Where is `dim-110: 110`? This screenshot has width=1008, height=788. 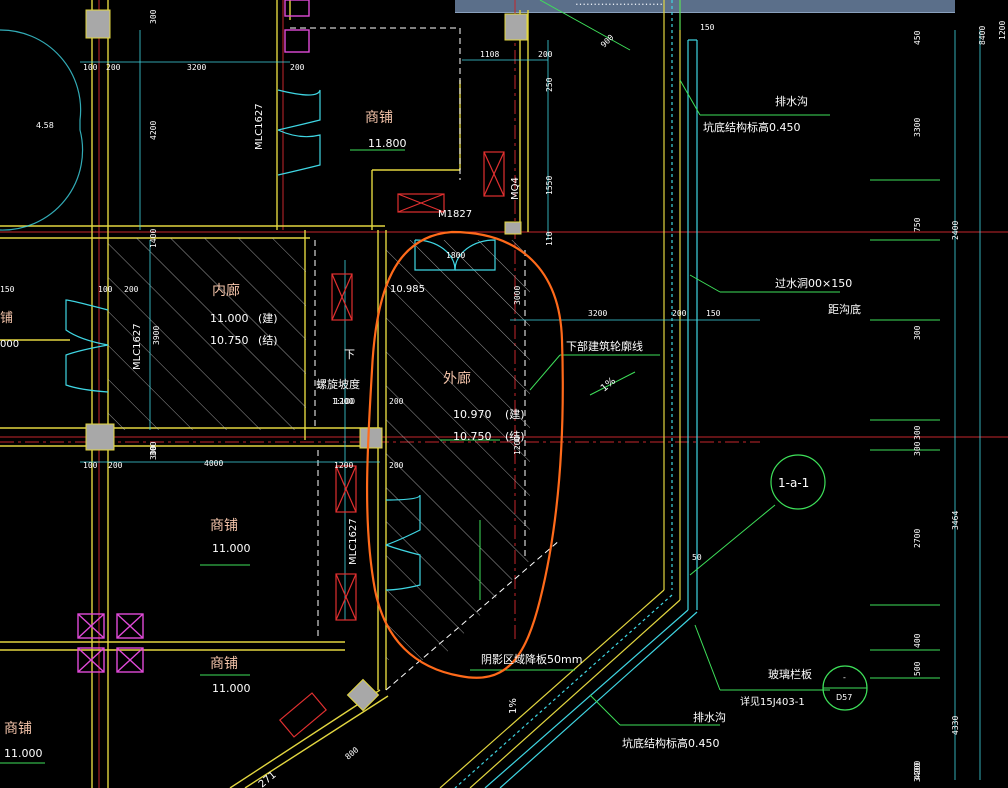 dim-110: 110 is located at coordinates (549, 238).